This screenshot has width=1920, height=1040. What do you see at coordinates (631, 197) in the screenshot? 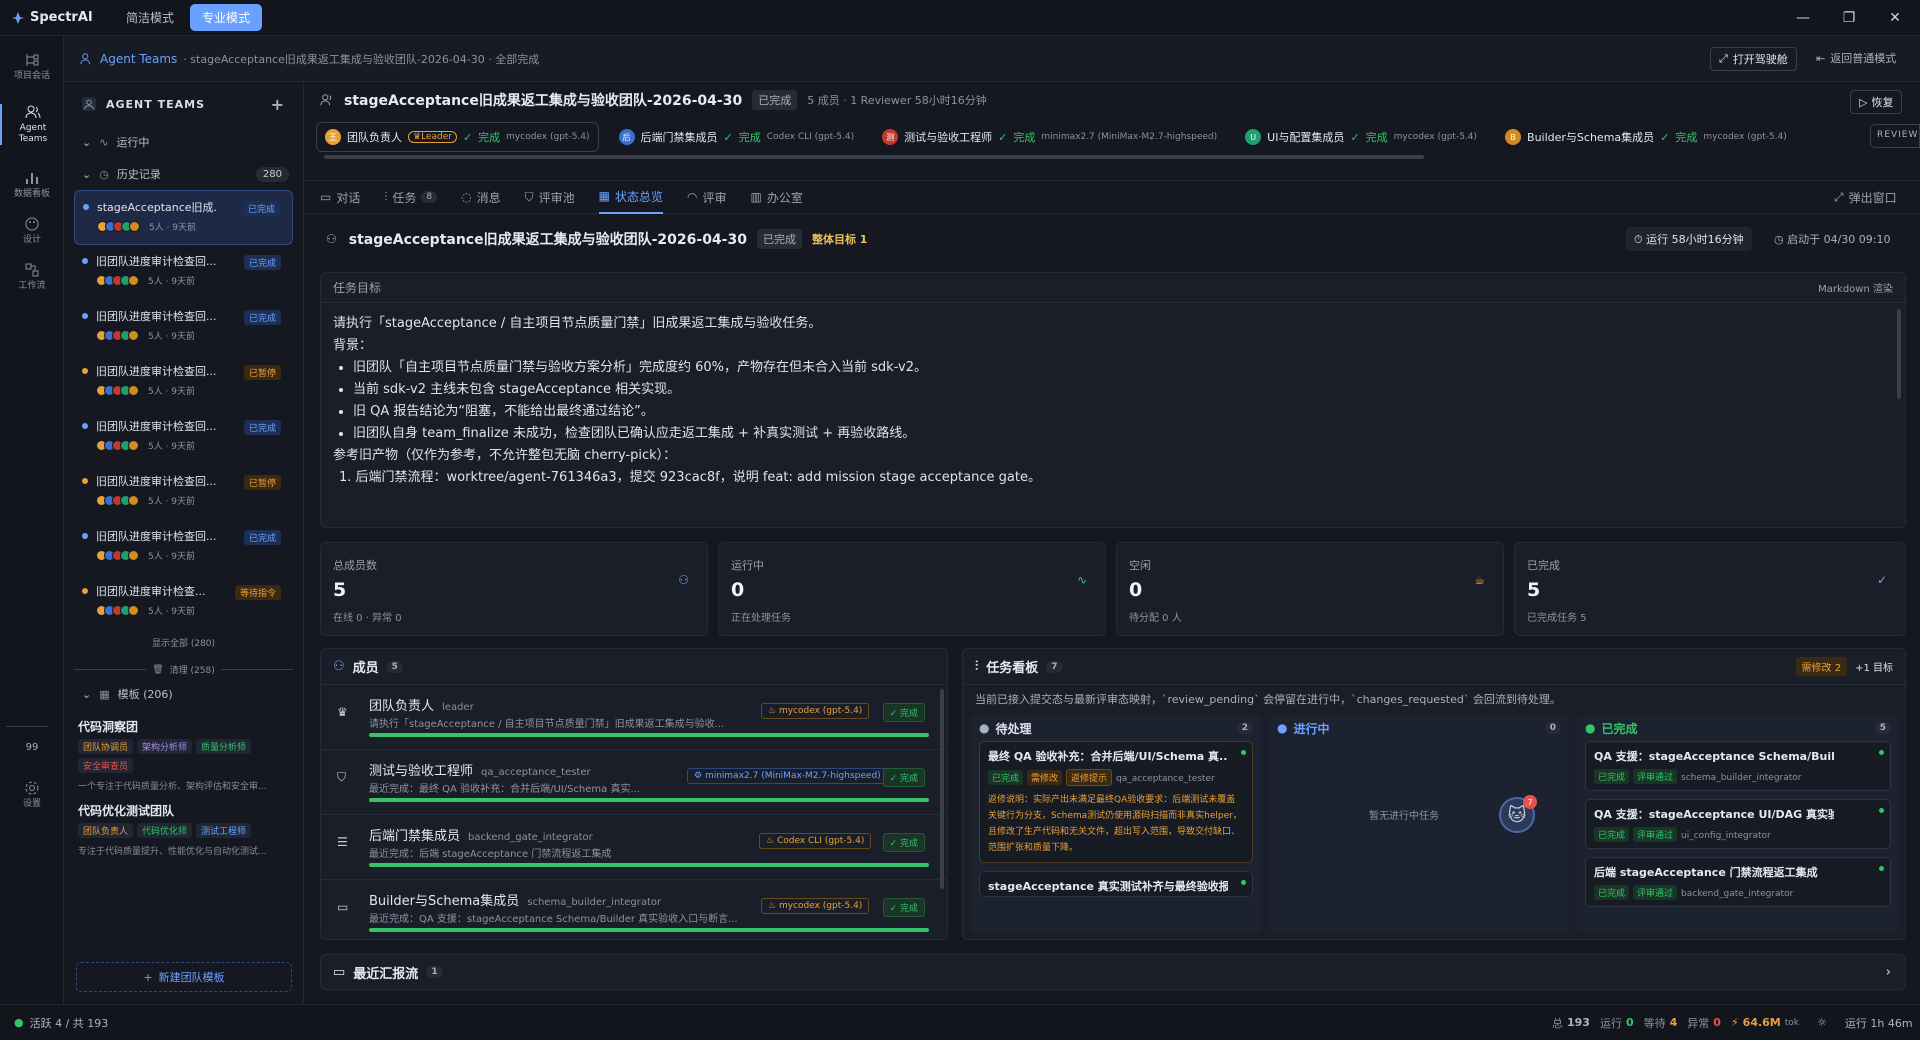
I see `tab-overview: ▦ 状态总览` at bounding box center [631, 197].